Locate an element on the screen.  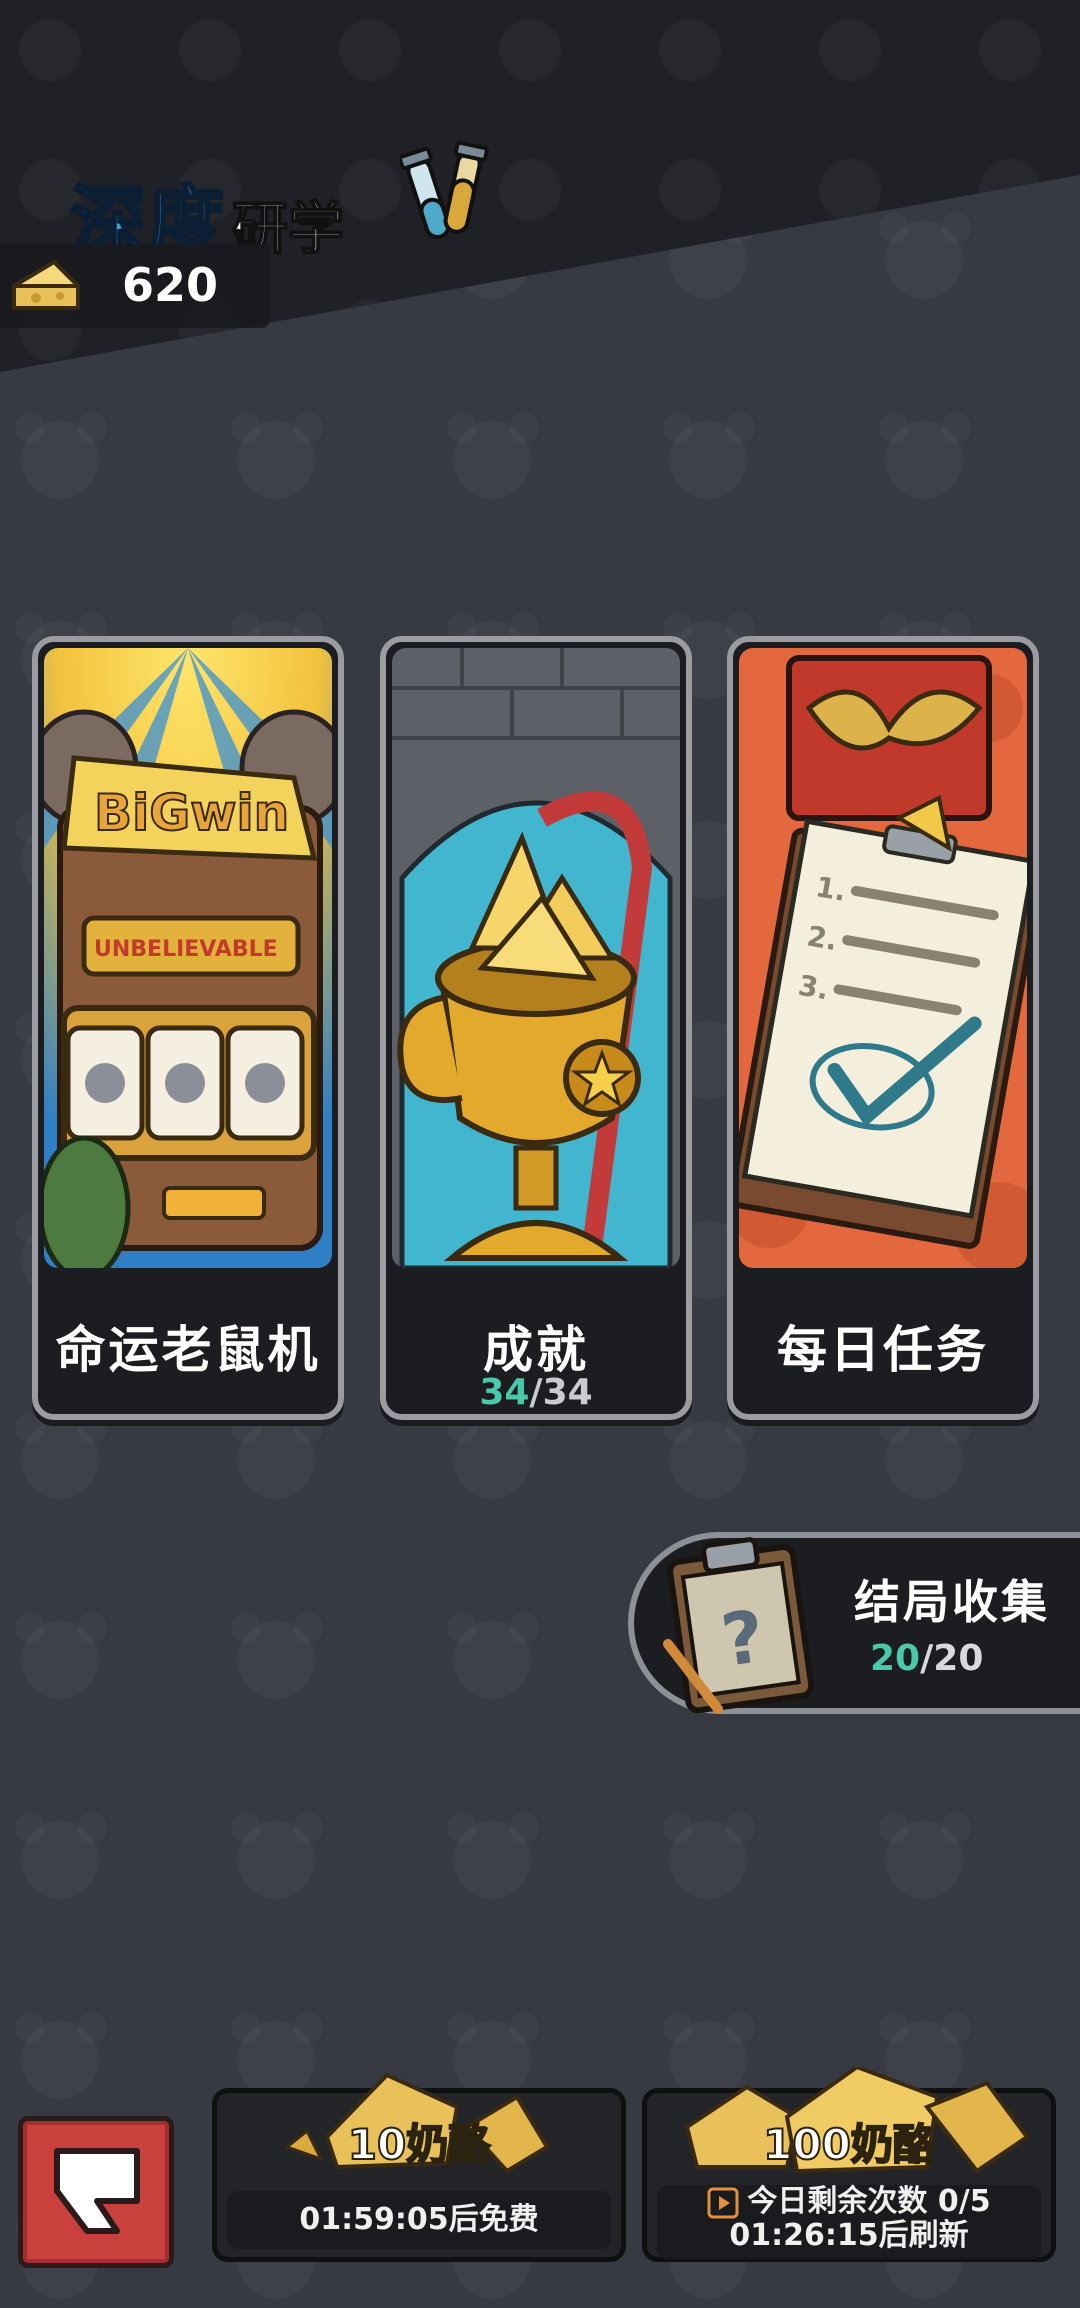
reward-info: 今日剩余次数 0/5 01:26:15后刷新 is located at coordinates (849, 2222).